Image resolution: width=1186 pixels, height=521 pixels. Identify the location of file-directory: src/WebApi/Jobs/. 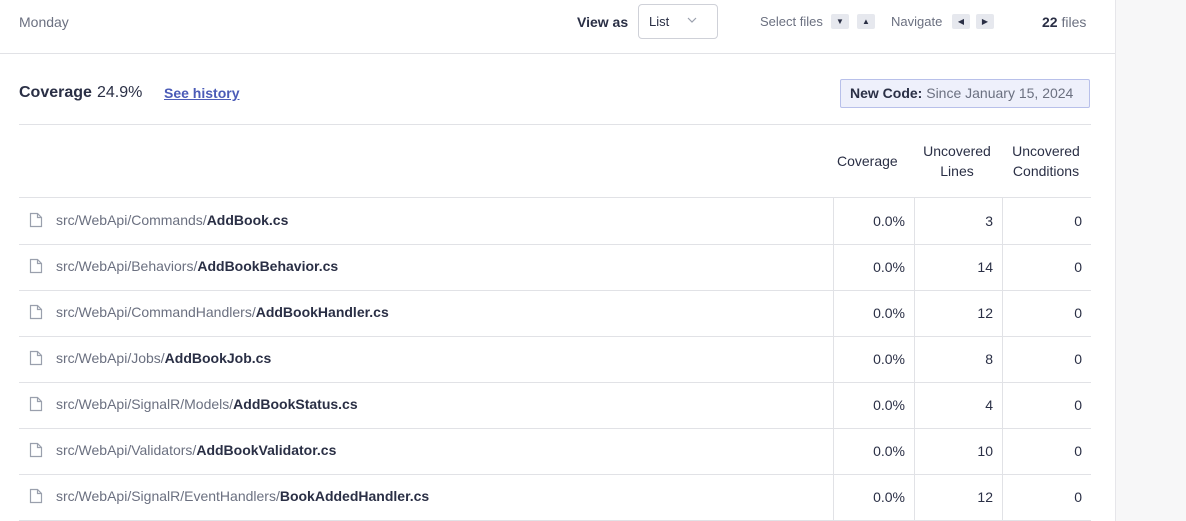
(110, 358).